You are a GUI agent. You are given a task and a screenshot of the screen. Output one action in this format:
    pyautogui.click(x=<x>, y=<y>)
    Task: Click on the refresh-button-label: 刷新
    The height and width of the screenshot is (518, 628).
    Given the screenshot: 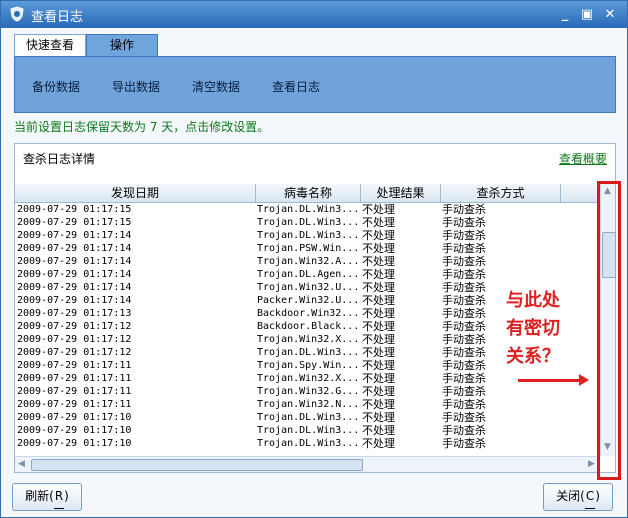 What is the action you would take?
    pyautogui.click(x=37, y=496)
    